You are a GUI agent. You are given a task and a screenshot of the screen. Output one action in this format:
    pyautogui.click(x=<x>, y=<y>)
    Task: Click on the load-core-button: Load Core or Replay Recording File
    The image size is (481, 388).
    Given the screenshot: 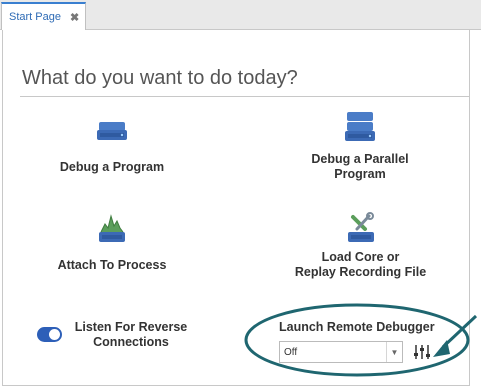 What is the action you would take?
    pyautogui.click(x=360, y=246)
    